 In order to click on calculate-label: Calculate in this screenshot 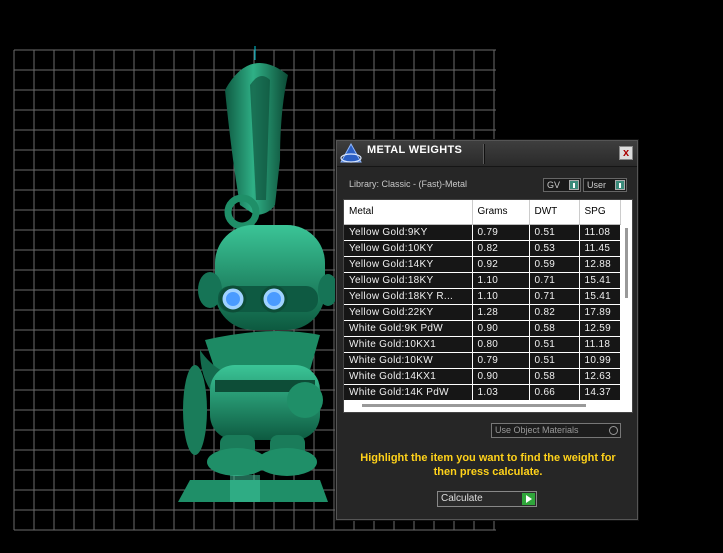, I will do `click(462, 498)`.